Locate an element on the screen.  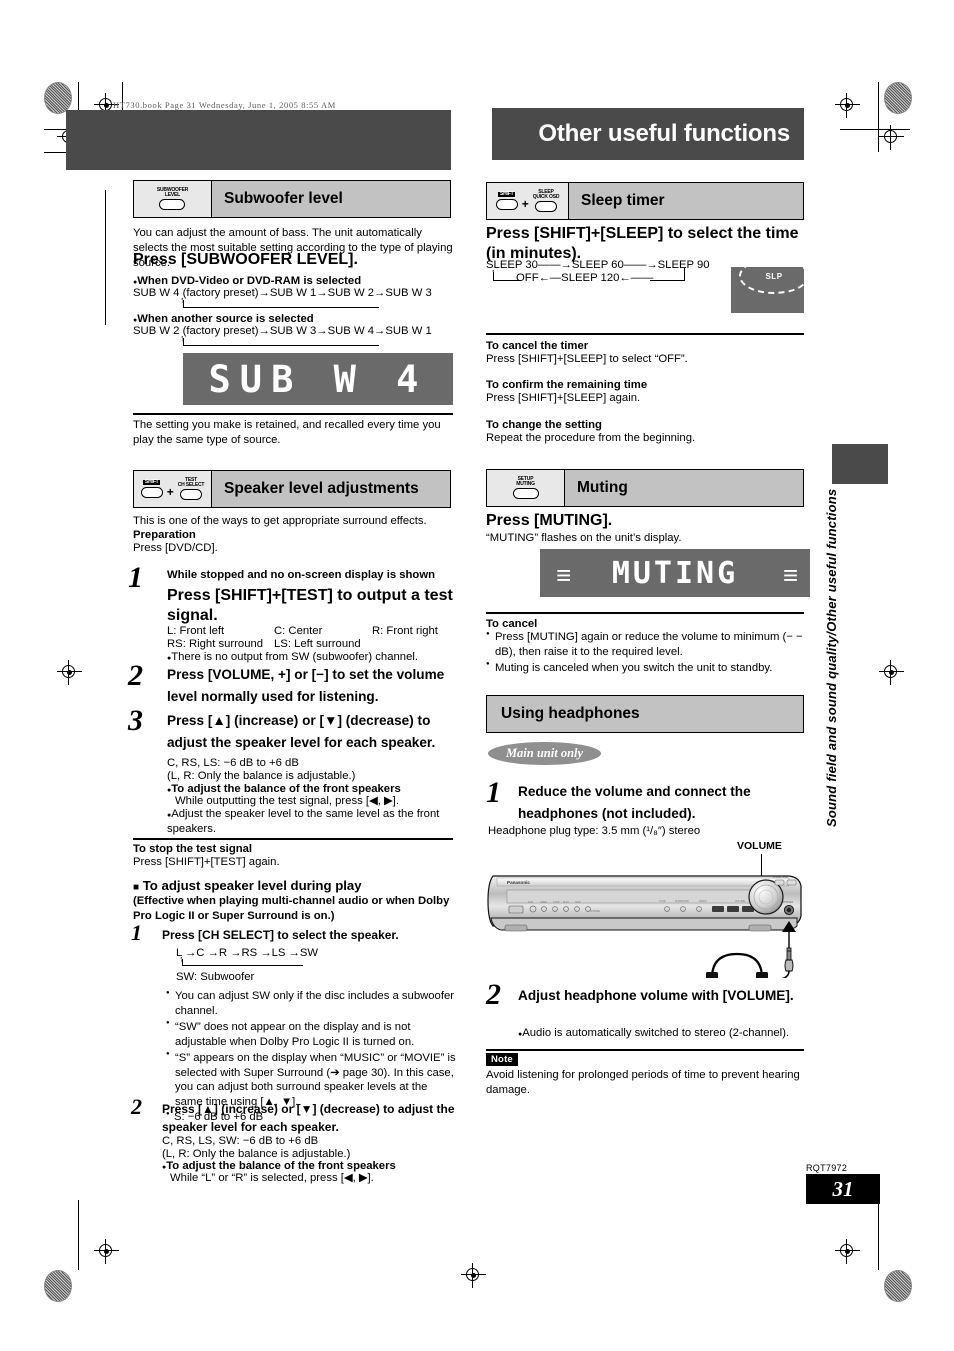
sleep-led-display: SLP is located at coordinates (770, 285).